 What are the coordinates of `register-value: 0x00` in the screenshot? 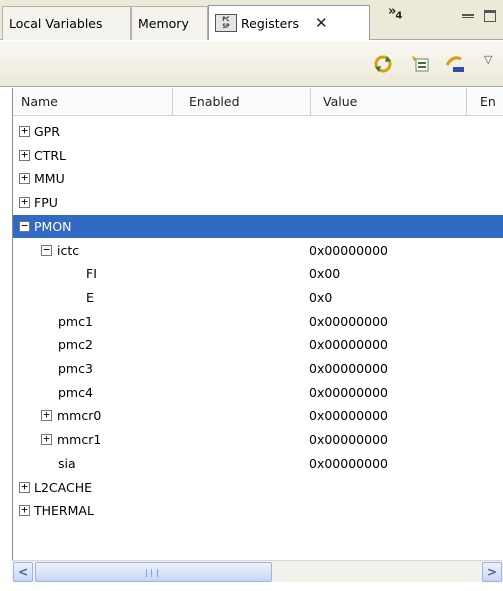 It's located at (324, 273).